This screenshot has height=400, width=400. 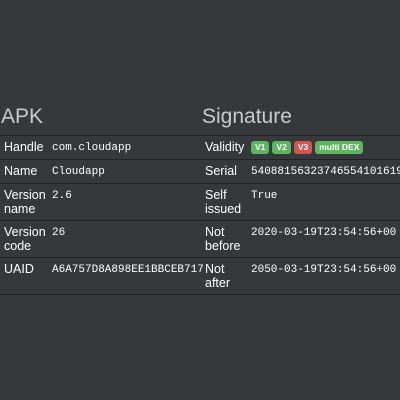 What do you see at coordinates (21, 171) in the screenshot?
I see `name-label: Name` at bounding box center [21, 171].